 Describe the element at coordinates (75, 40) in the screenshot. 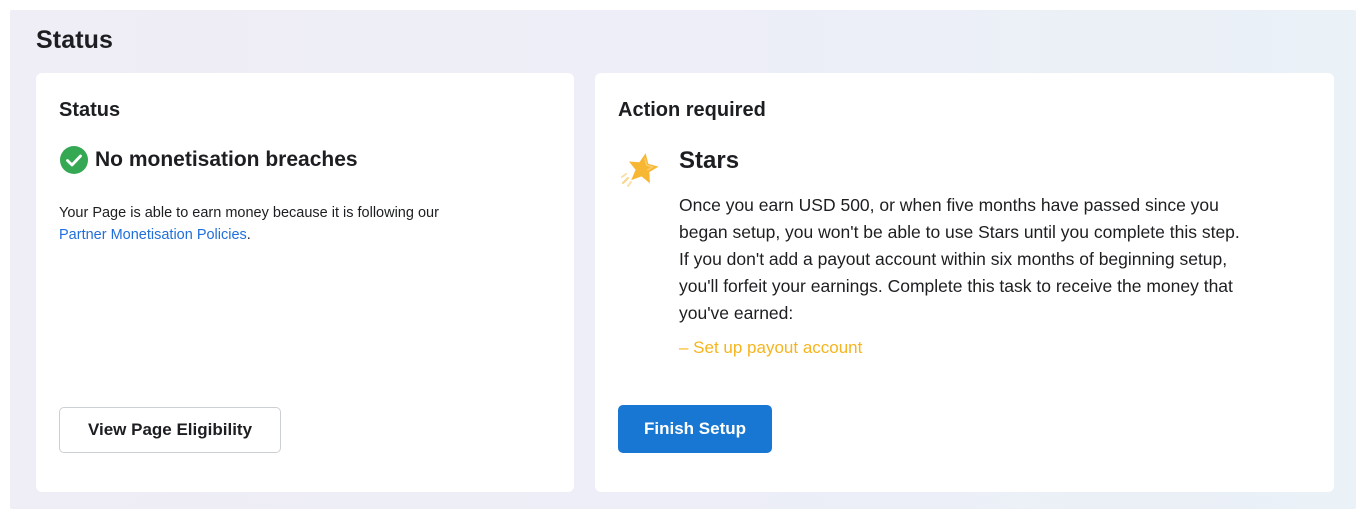

I see `section-title: Status` at that location.